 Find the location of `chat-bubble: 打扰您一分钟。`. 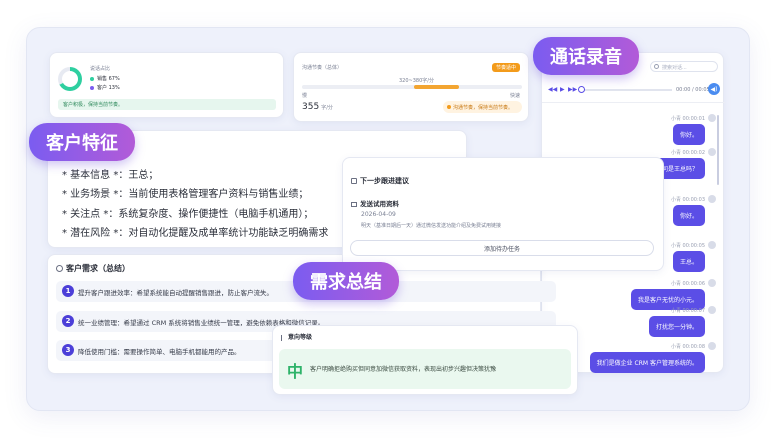

chat-bubble: 打扰您一分钟。 is located at coordinates (676, 326).